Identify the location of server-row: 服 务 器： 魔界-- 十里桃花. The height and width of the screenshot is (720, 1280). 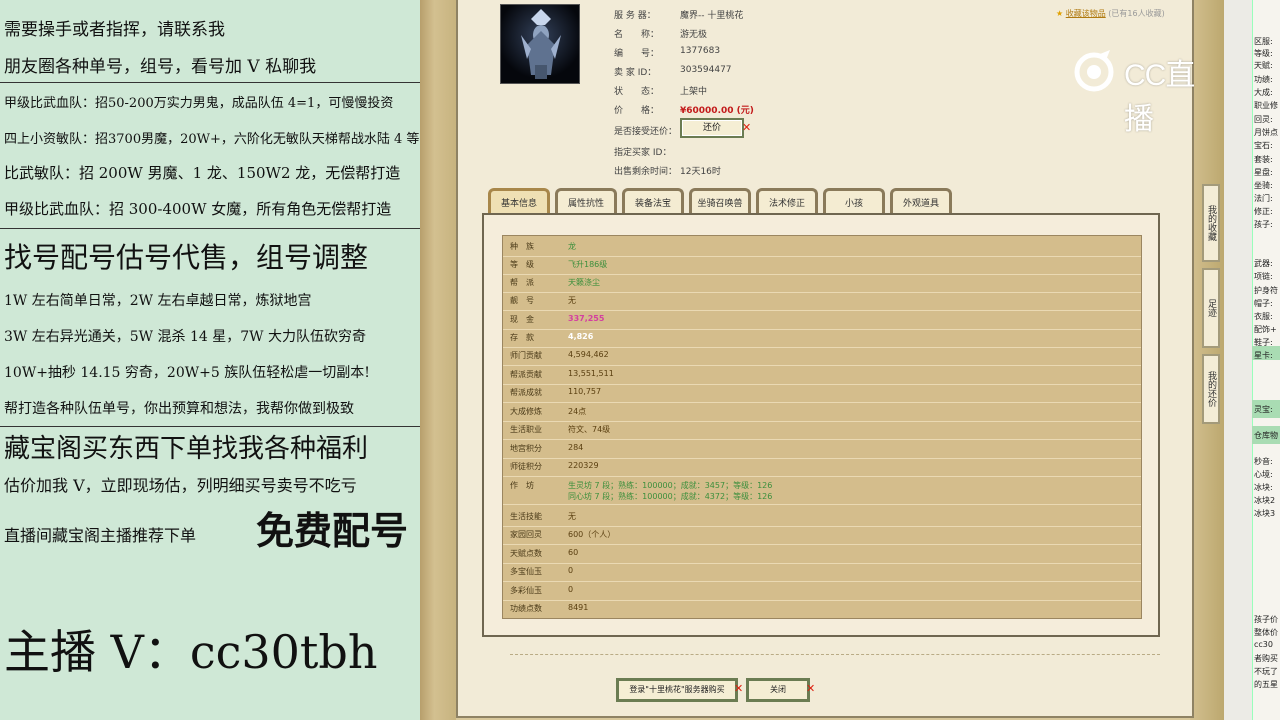
(678, 14).